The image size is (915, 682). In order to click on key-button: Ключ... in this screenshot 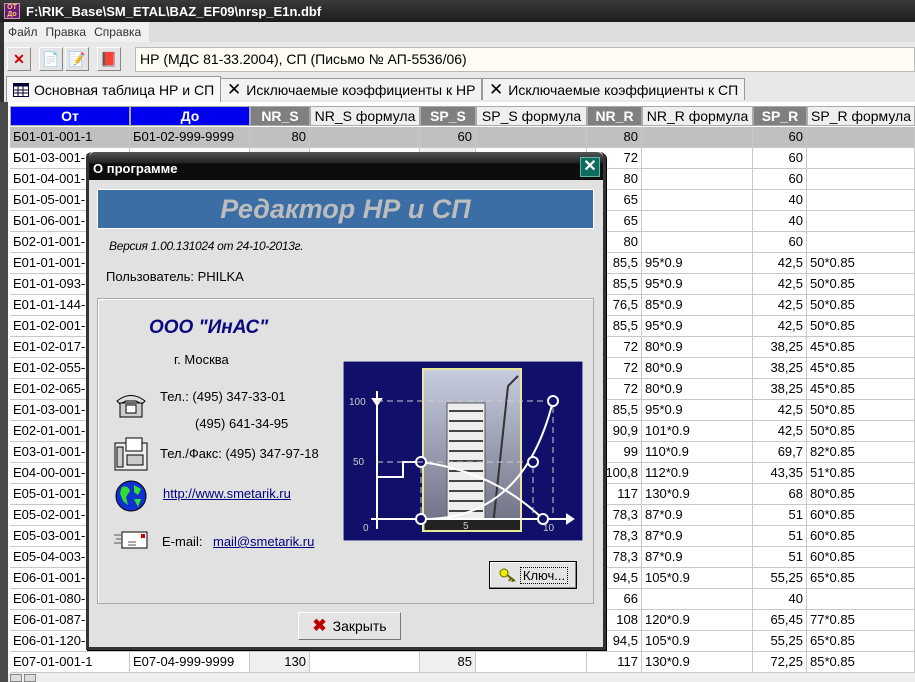, I will do `click(533, 575)`.